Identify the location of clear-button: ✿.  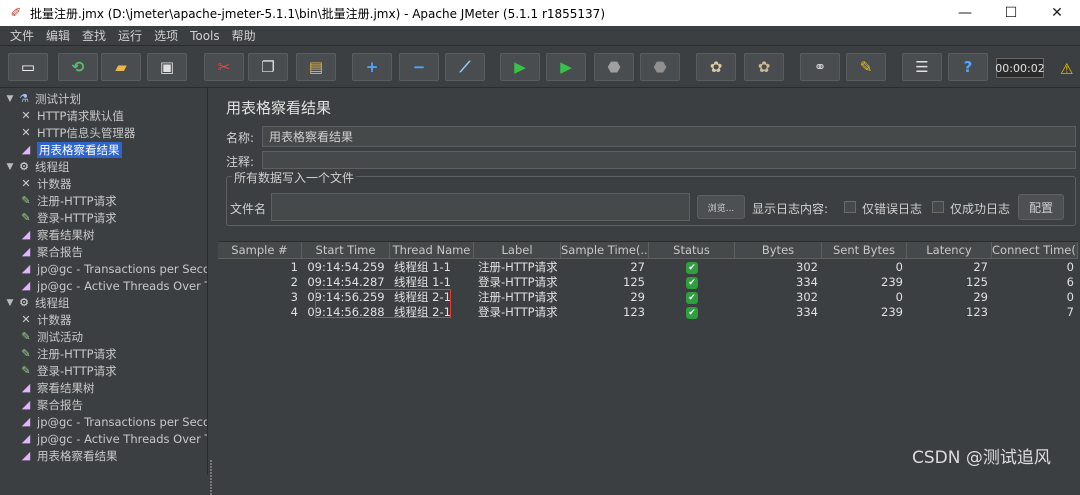
(716, 67).